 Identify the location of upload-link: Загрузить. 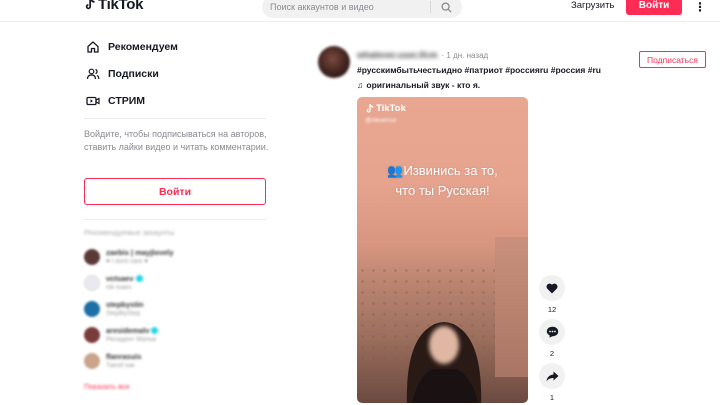
(592, 5).